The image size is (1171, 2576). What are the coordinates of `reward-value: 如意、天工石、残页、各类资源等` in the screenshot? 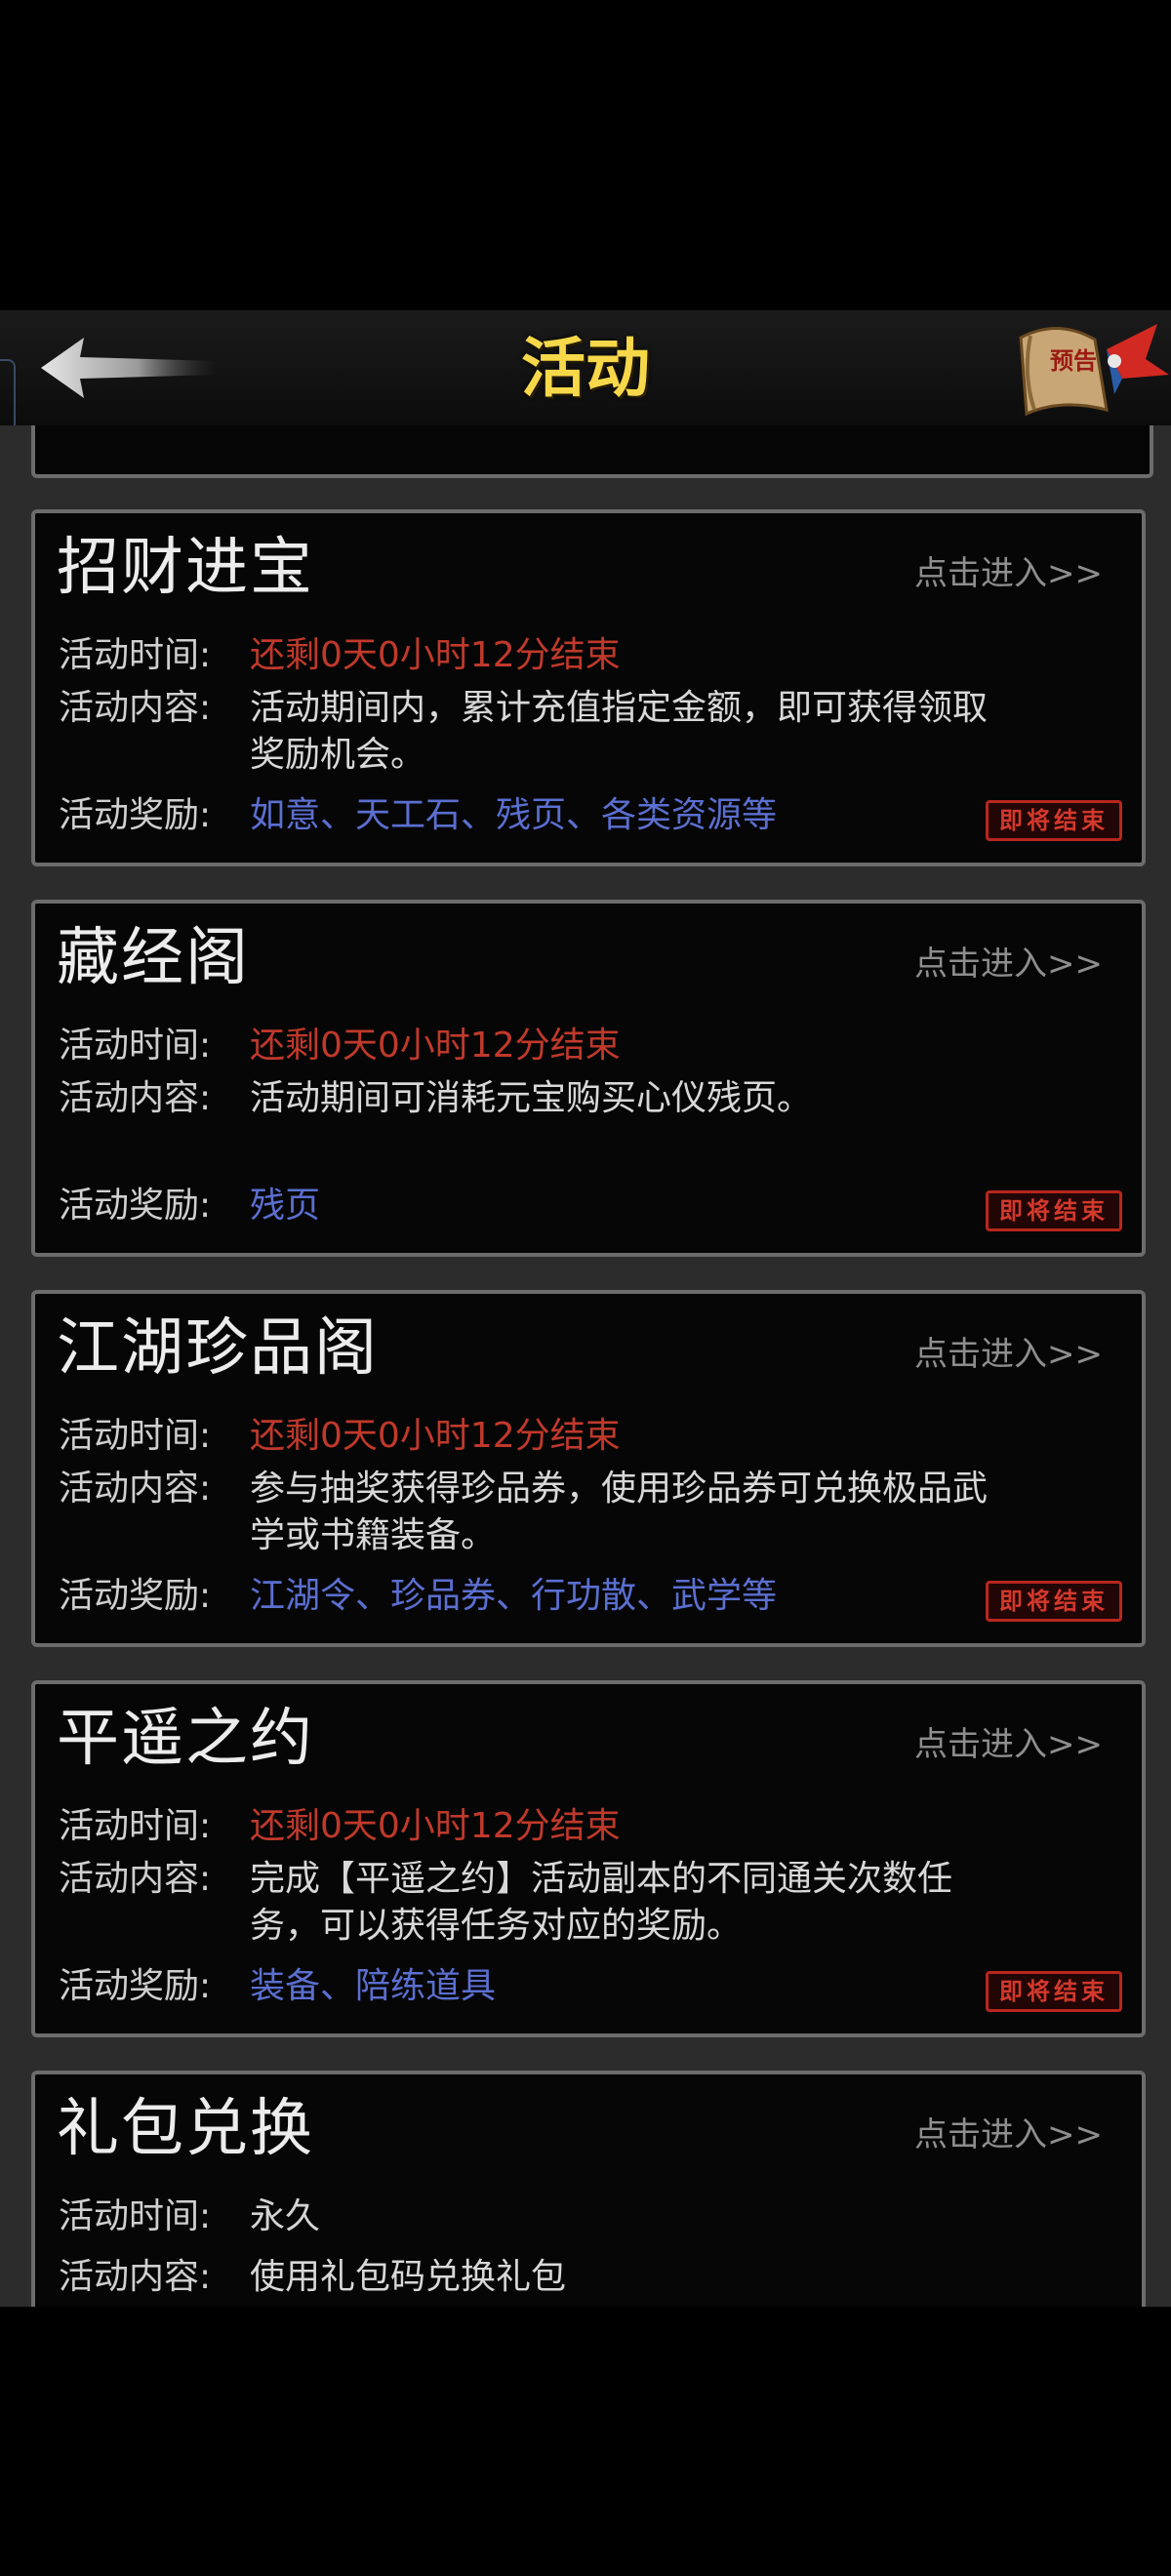 It's located at (514, 815).